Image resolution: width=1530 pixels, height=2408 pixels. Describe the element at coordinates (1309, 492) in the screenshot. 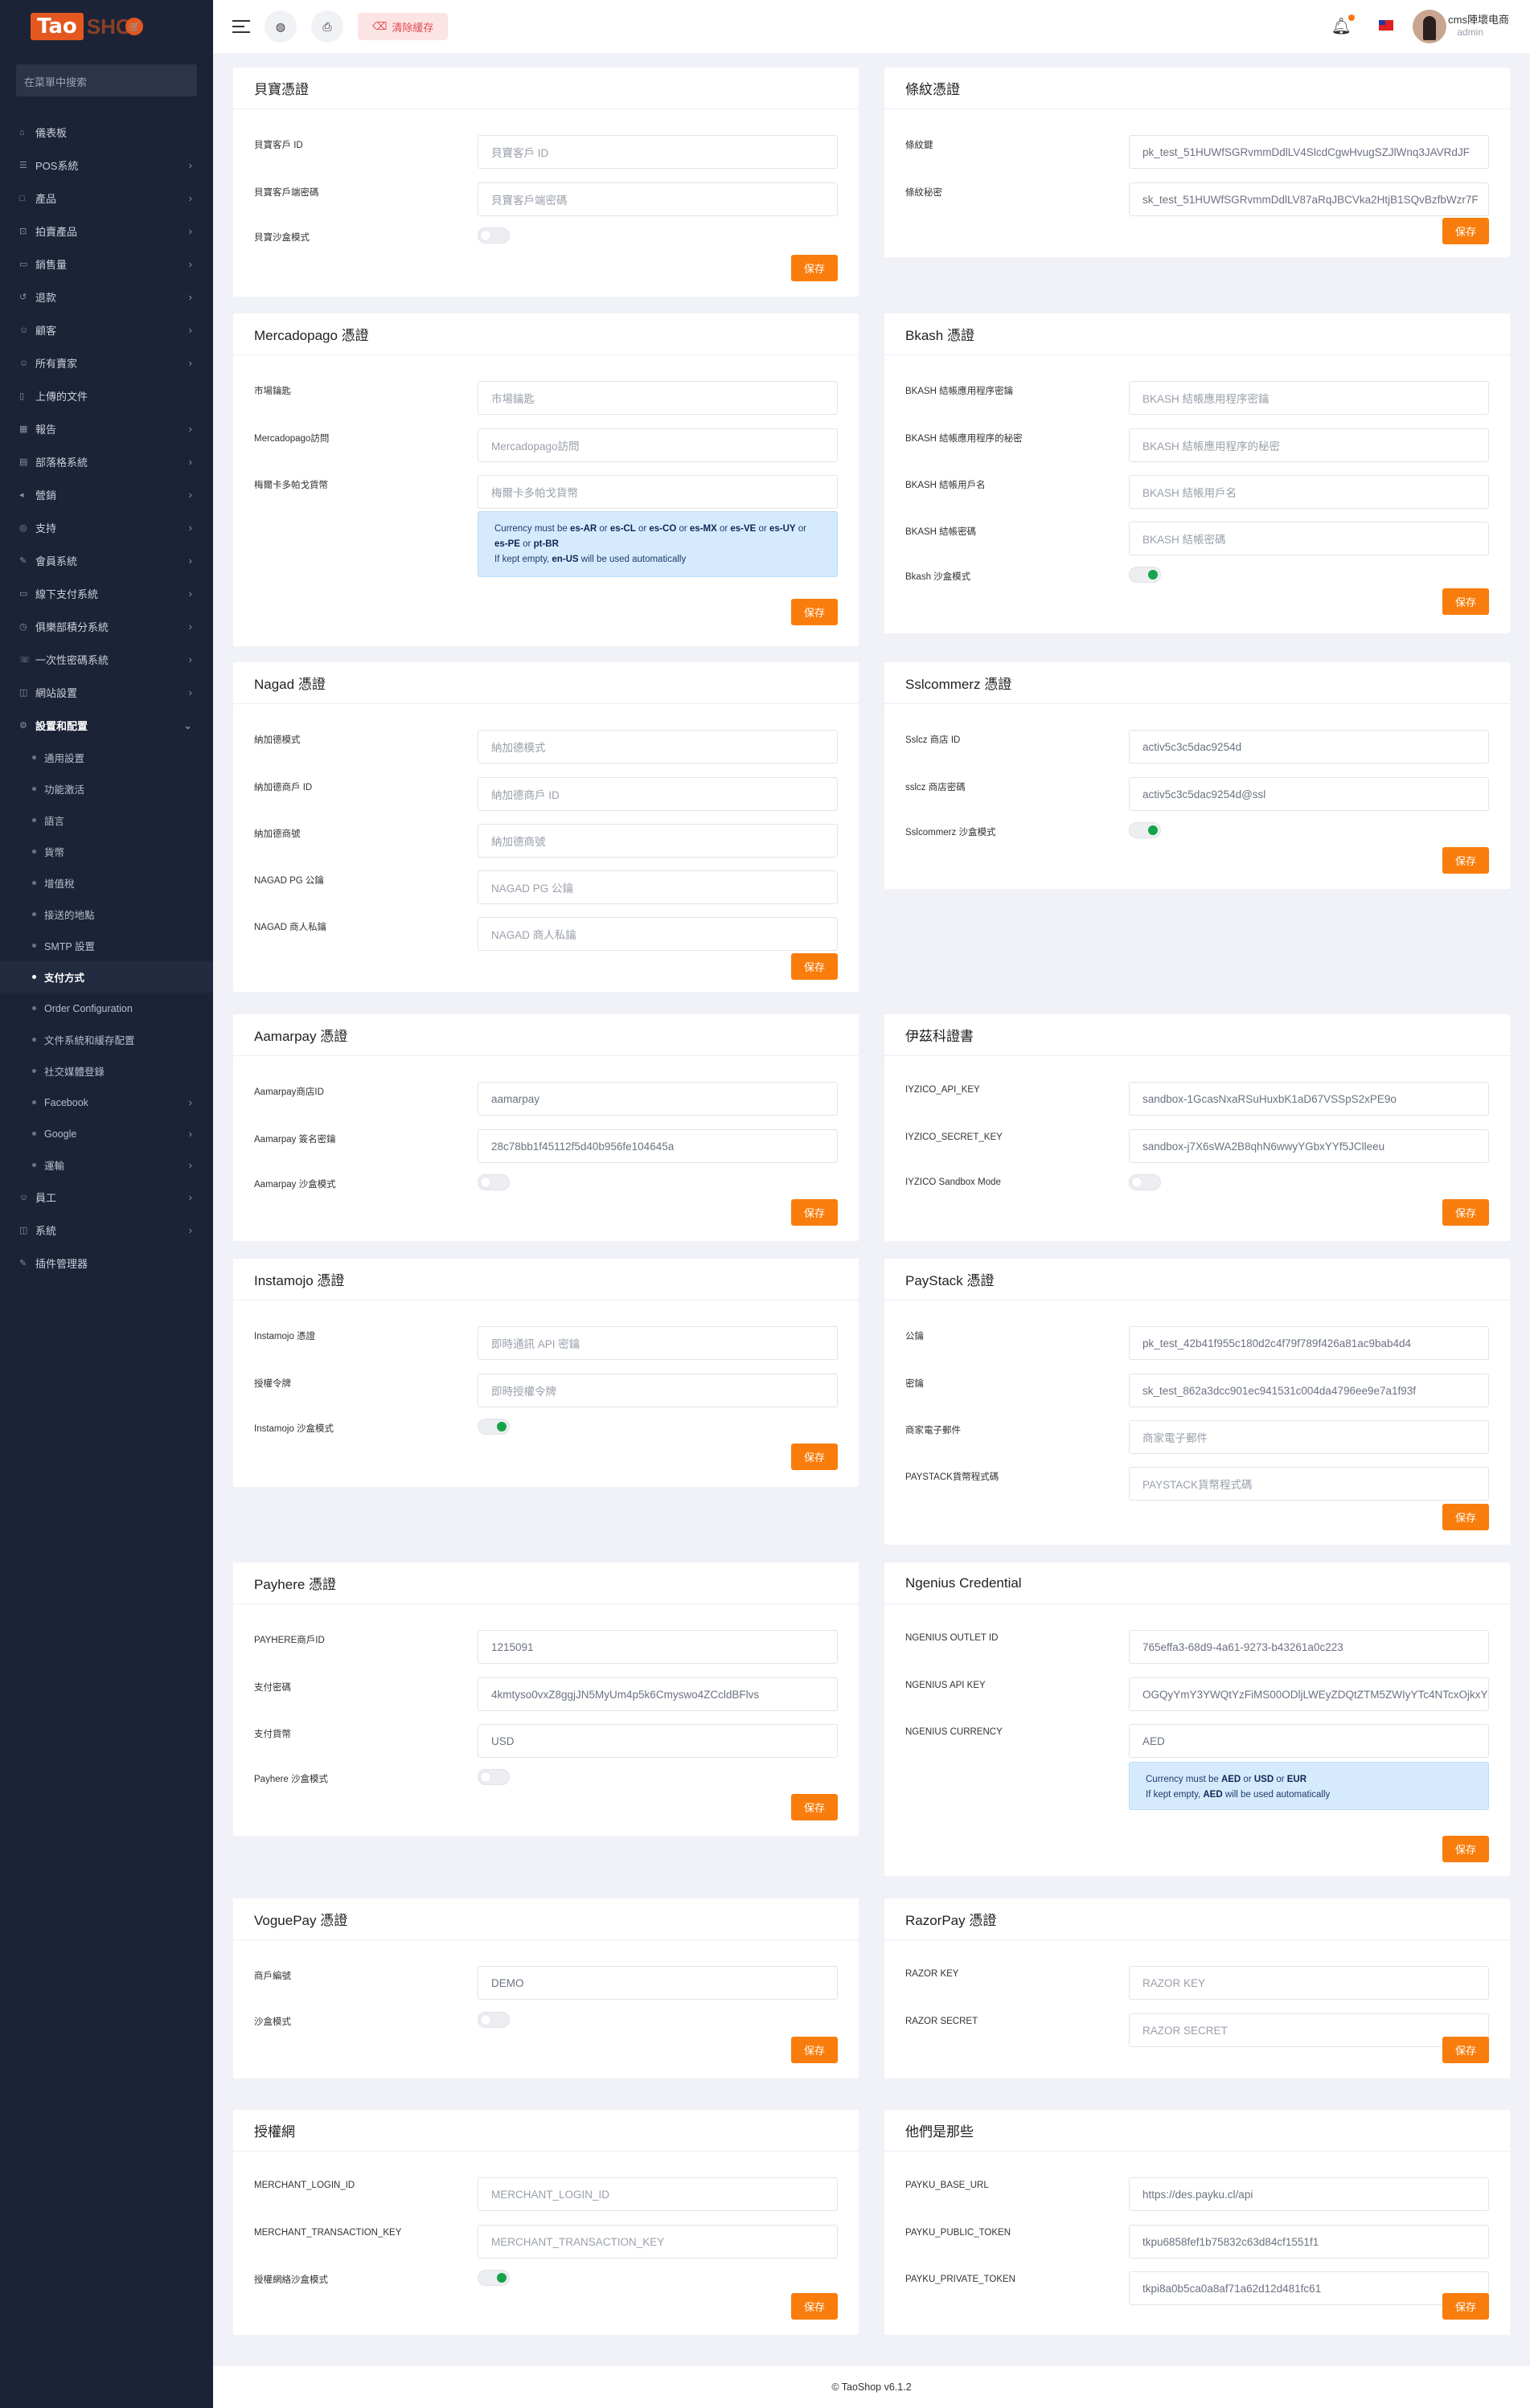

I see `text-input-placeholder: BKASH 結帳用戶名` at that location.